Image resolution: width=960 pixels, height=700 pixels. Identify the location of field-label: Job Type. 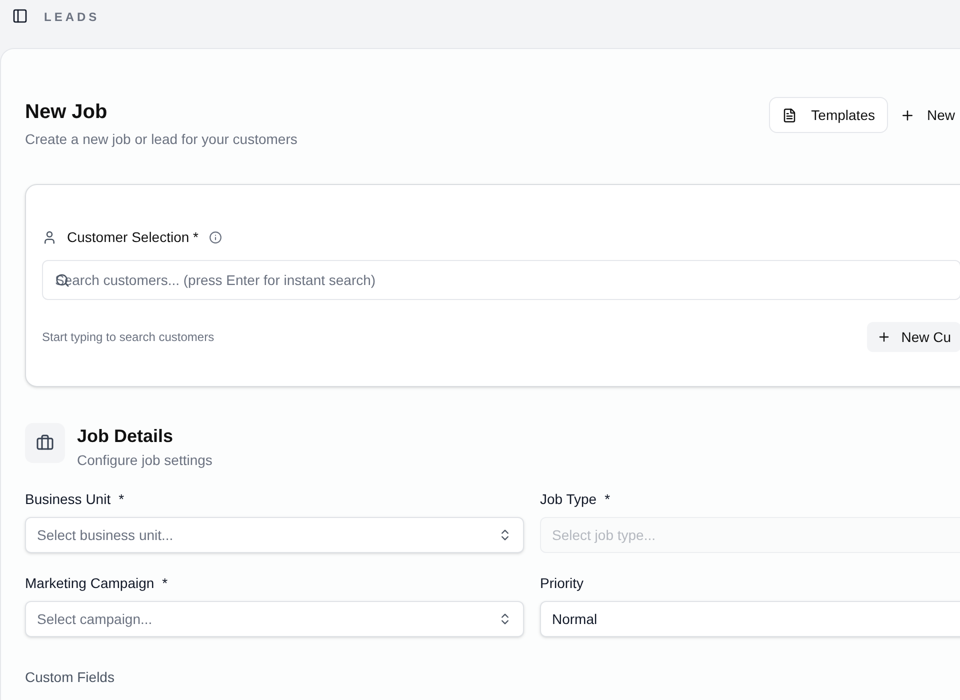
(568, 499).